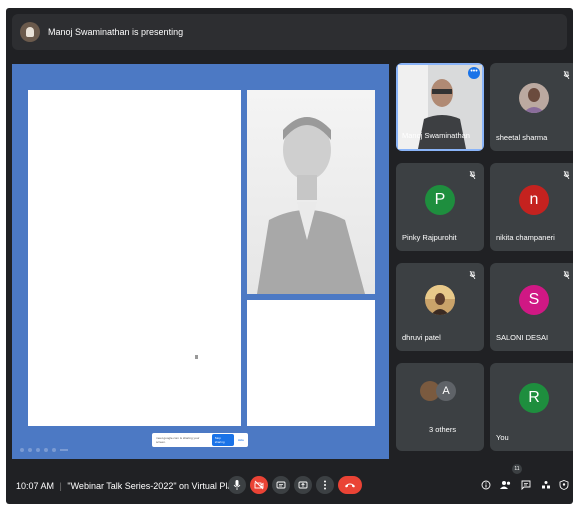 The width and height of the screenshot is (579, 507). Describe the element at coordinates (289, 32) in the screenshot. I see `presenting-banner: Manoj Swaminathan is presenting` at that location.